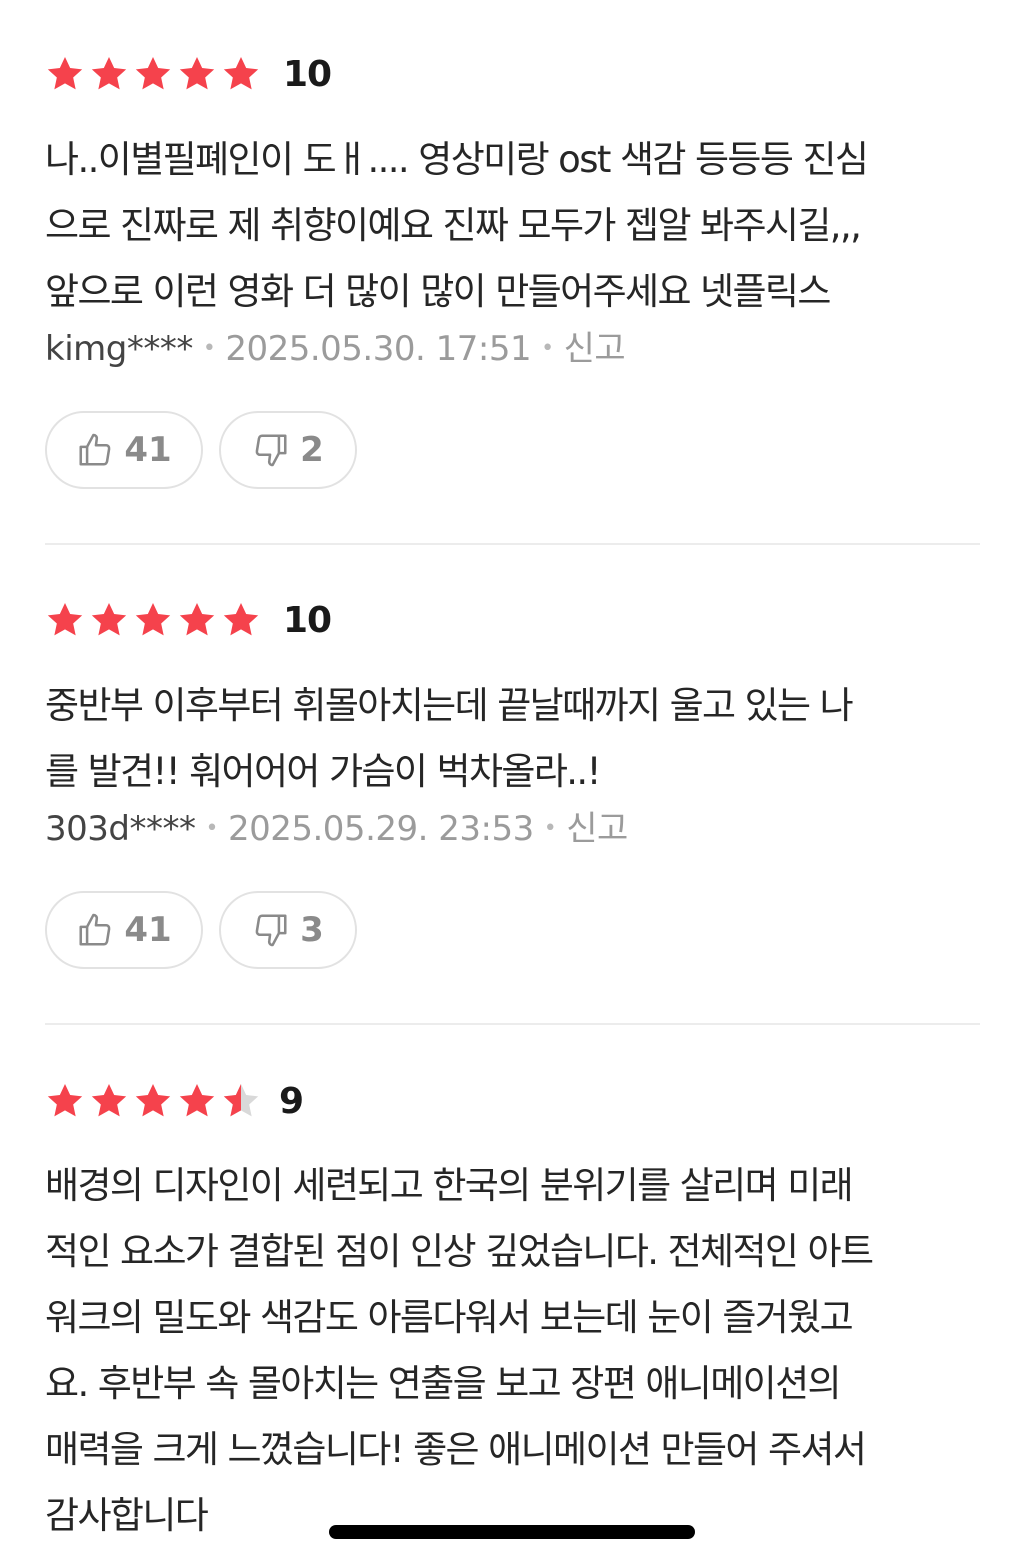 The image size is (1024, 1562). Describe the element at coordinates (120, 829) in the screenshot. I see `author-name: 303d****` at that location.